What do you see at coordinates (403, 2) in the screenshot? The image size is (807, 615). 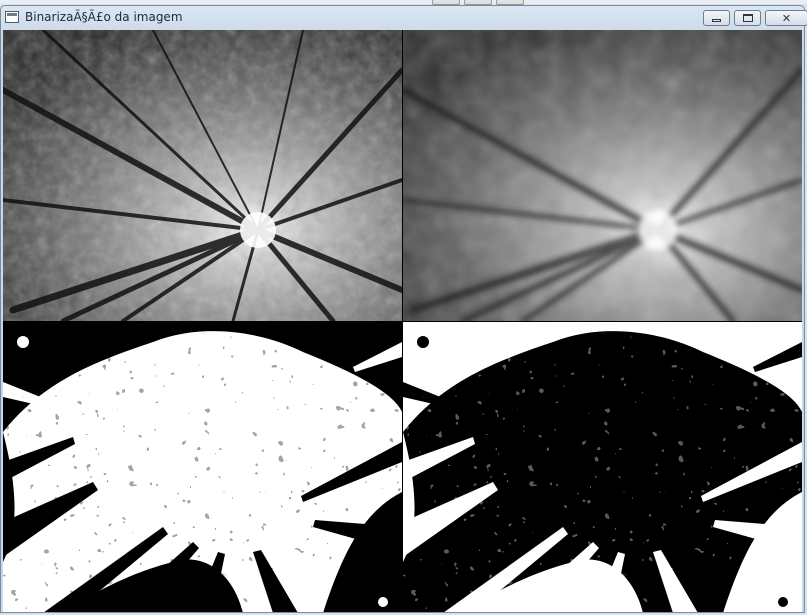 I see `taskbar-strip` at bounding box center [403, 2].